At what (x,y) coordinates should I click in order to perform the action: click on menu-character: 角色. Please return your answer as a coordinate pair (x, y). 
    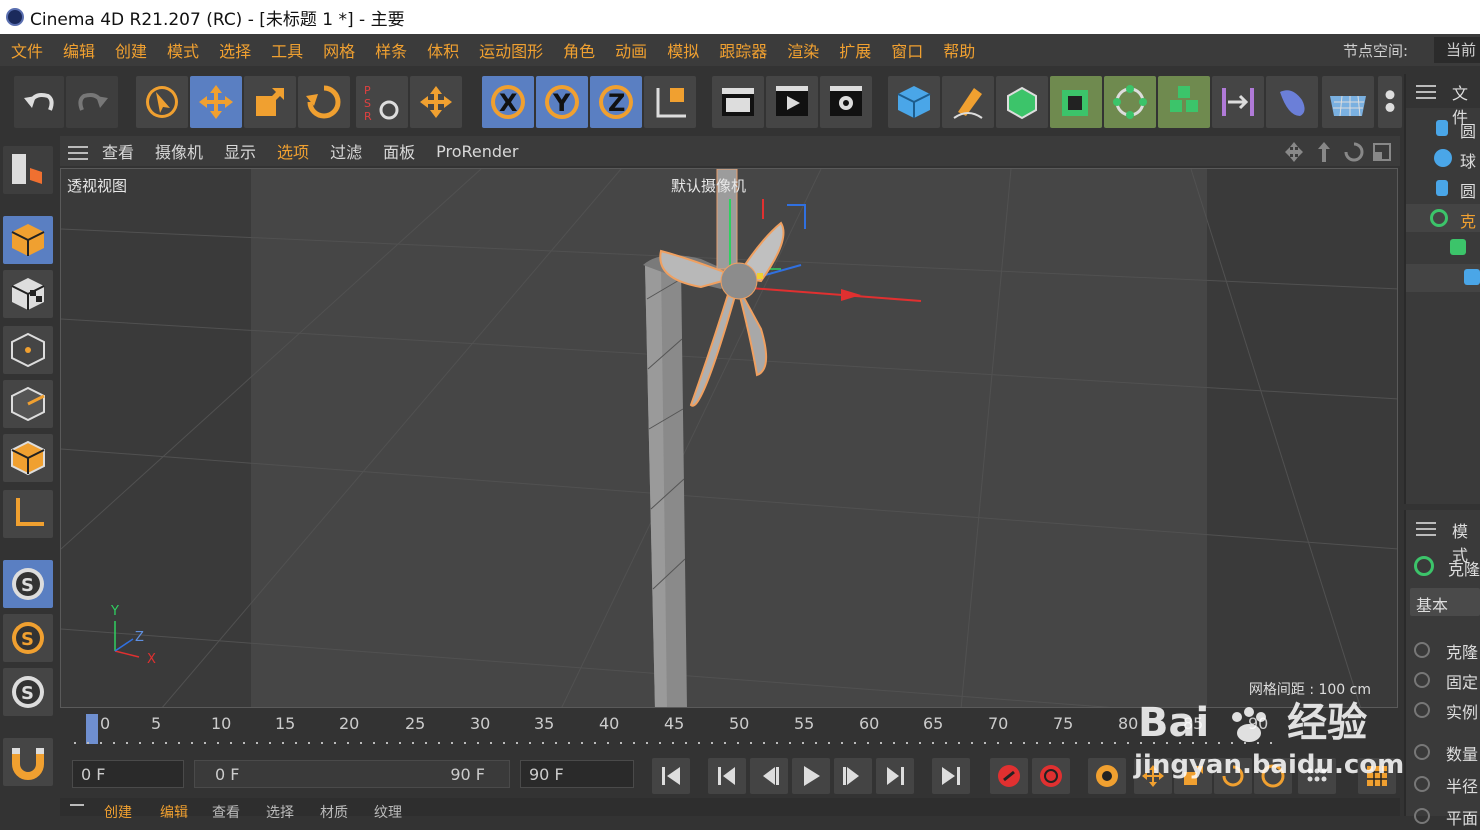
    Looking at the image, I should click on (579, 50).